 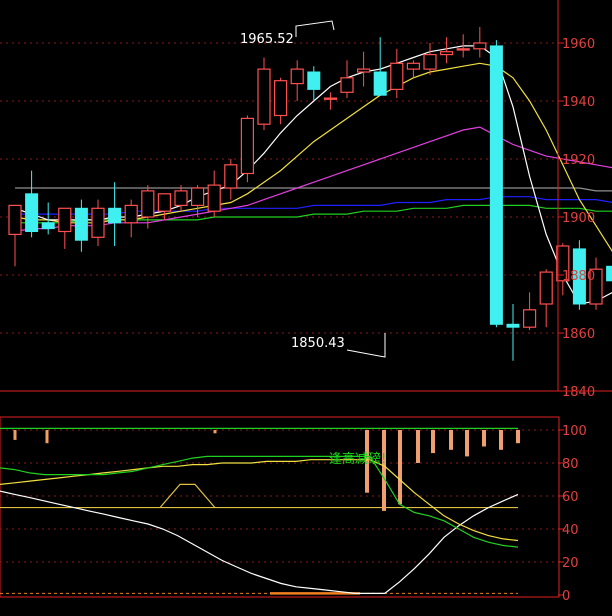 What do you see at coordinates (267, 39) in the screenshot?
I see `high-annotation: 1965.52` at bounding box center [267, 39].